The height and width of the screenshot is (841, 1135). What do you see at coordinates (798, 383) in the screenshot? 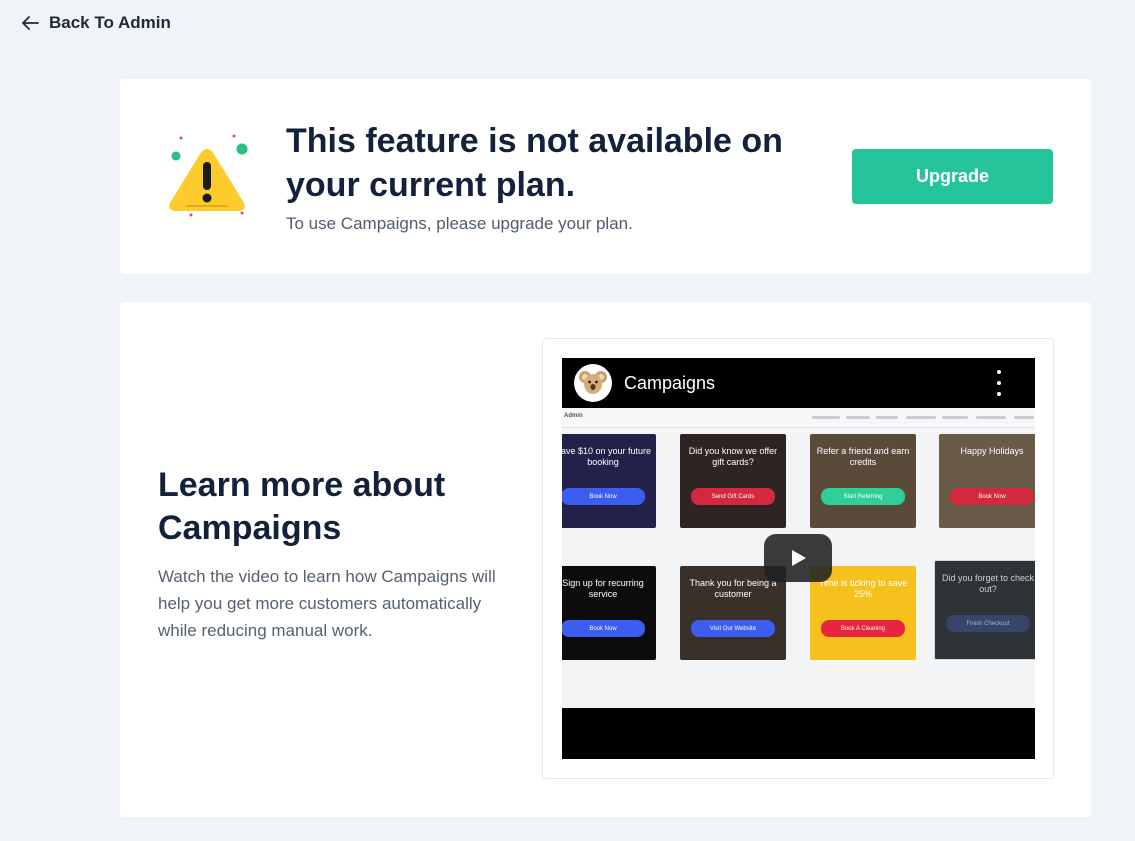
I see `video-title-bar: Campaigns` at bounding box center [798, 383].